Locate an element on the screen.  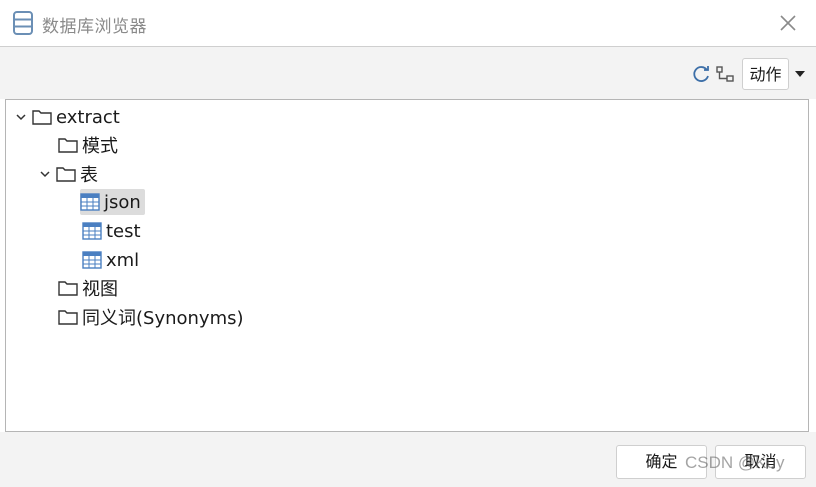
tree-node-schemas: 模式 is located at coordinates (88, 145).